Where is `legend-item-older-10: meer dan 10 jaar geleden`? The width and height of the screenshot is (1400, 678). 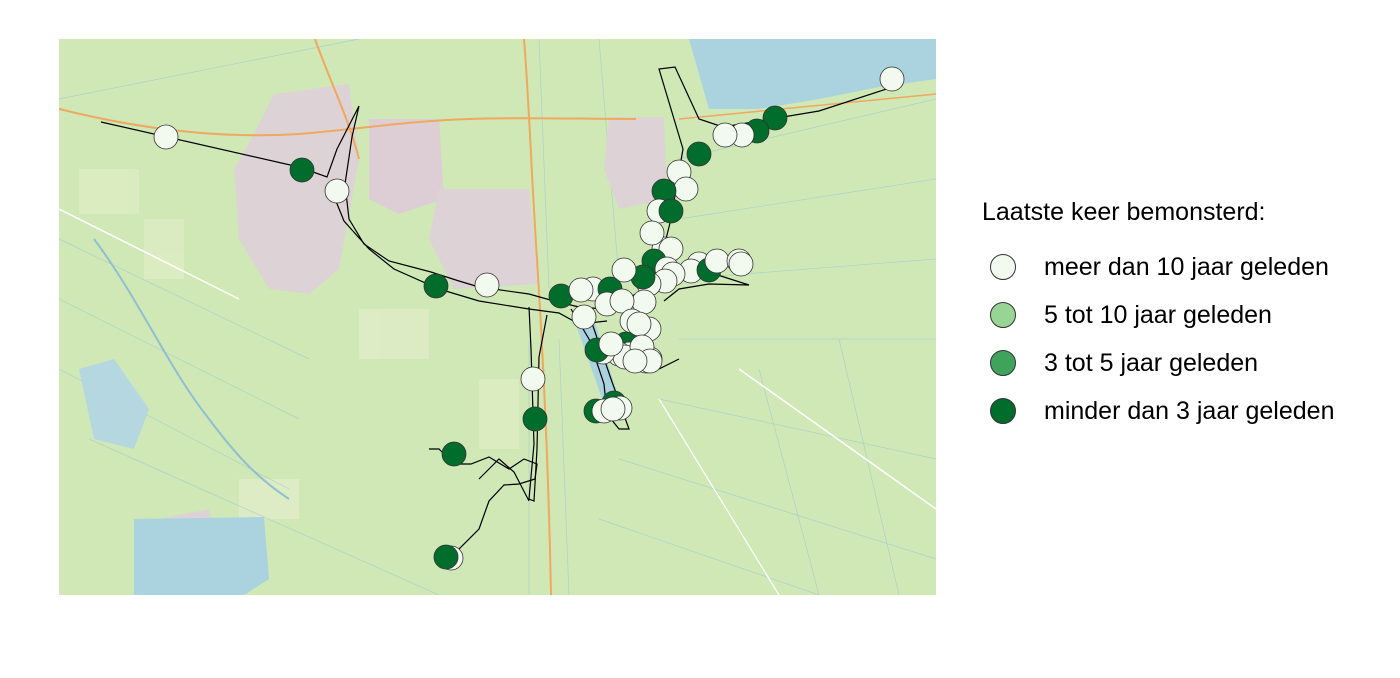 legend-item-older-10: meer dan 10 jaar geleden is located at coordinates (1187, 267).